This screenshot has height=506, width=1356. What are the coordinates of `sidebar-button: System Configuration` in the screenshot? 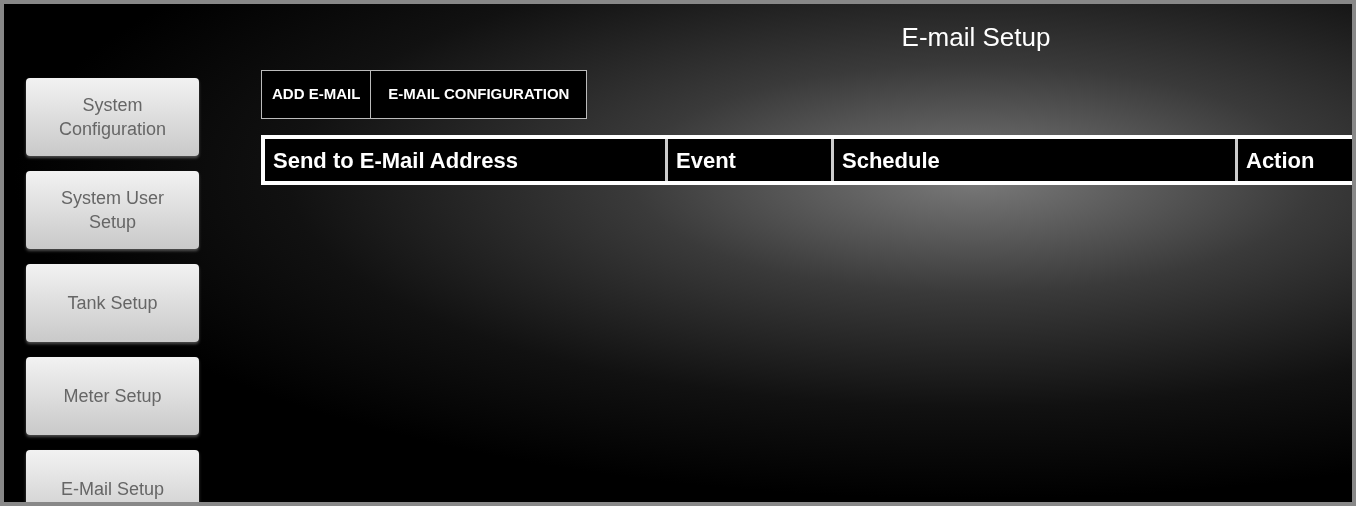 It's located at (112, 117).